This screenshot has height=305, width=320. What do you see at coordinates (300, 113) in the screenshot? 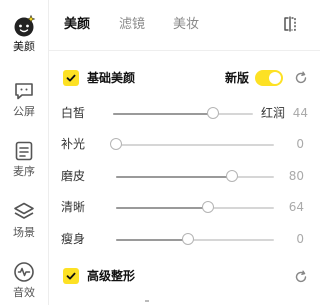
I see `whitening-value: 44` at bounding box center [300, 113].